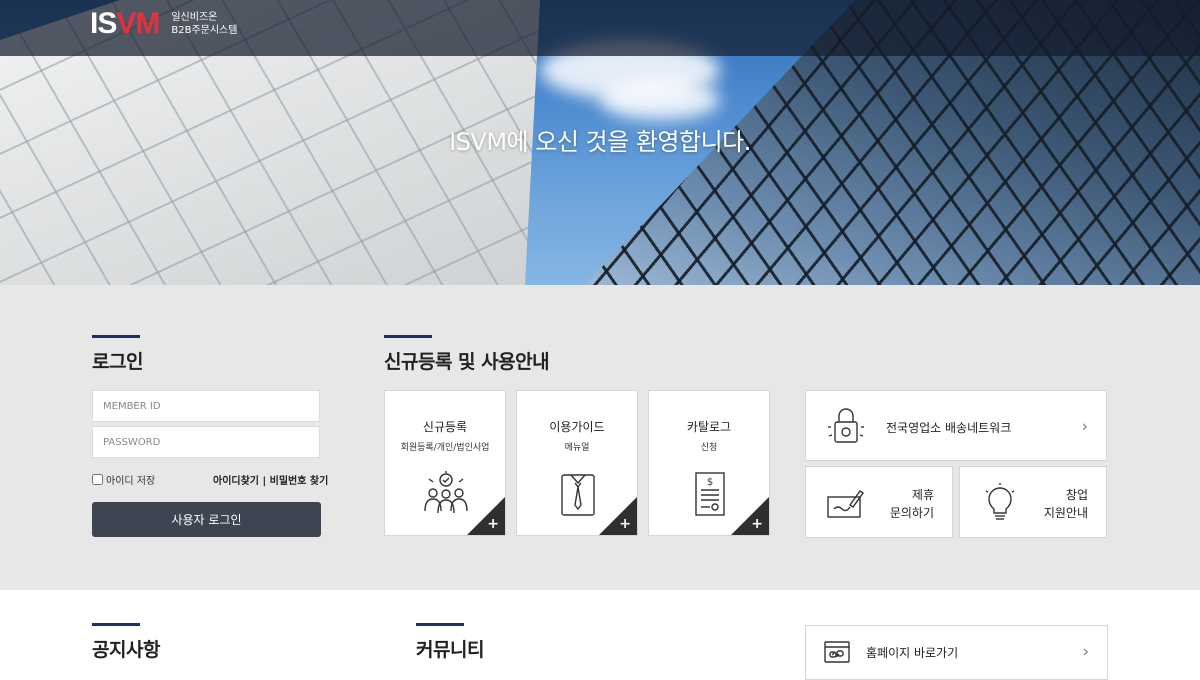  Describe the element at coordinates (949, 428) in the screenshot. I see `network-label: 전국영업소 배송네트워크` at that location.